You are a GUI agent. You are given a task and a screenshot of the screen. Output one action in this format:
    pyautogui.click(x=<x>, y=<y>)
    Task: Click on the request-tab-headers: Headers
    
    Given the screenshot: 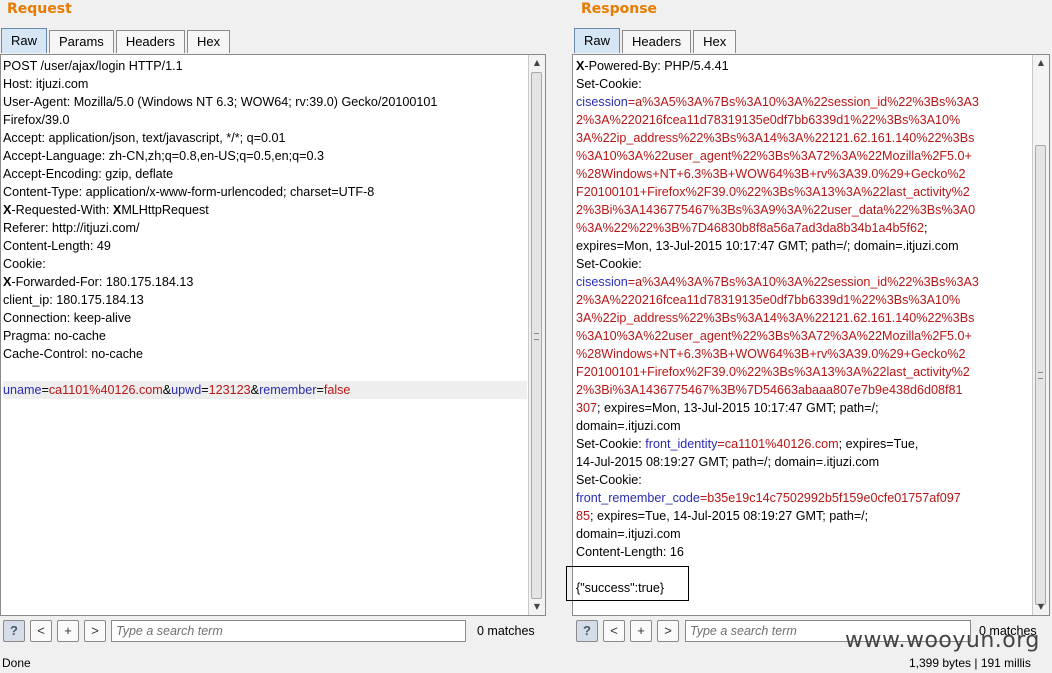 What is the action you would take?
    pyautogui.click(x=150, y=41)
    